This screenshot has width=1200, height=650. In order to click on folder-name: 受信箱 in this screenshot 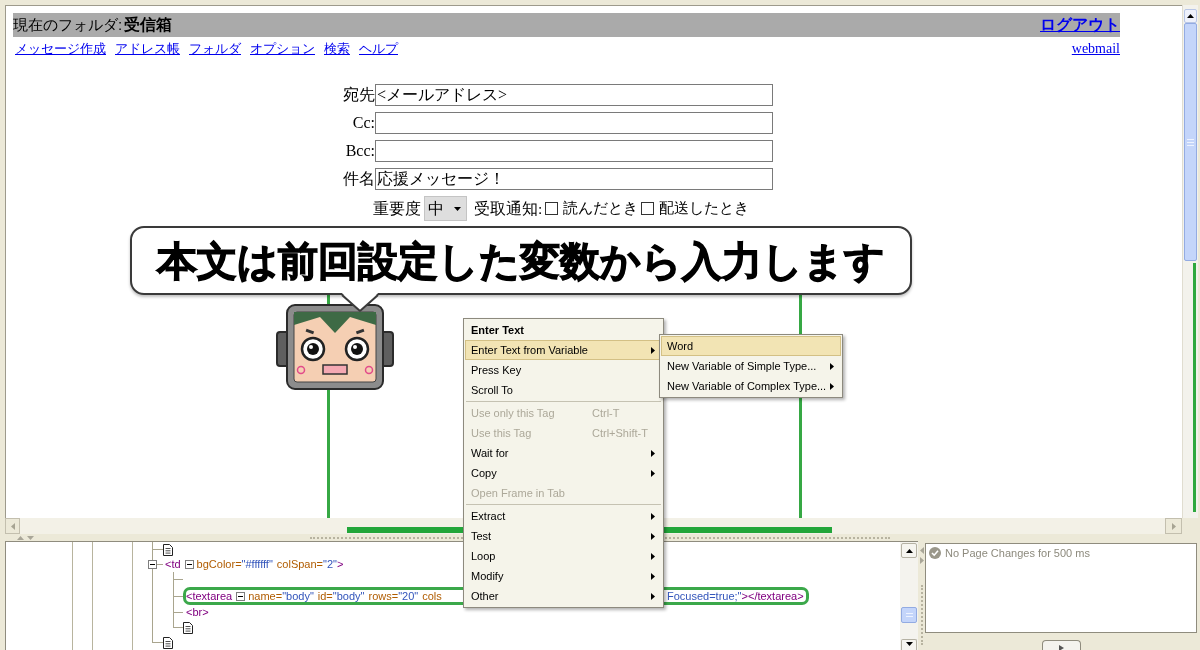, I will do `click(148, 25)`.